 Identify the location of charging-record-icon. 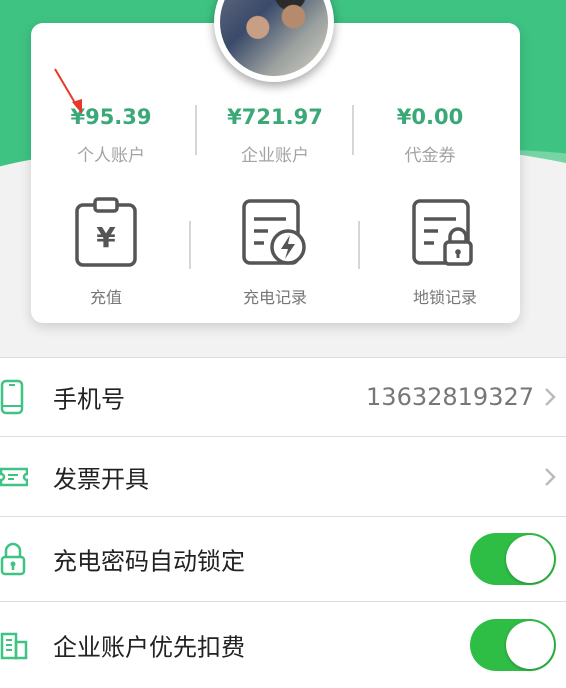
(274, 232).